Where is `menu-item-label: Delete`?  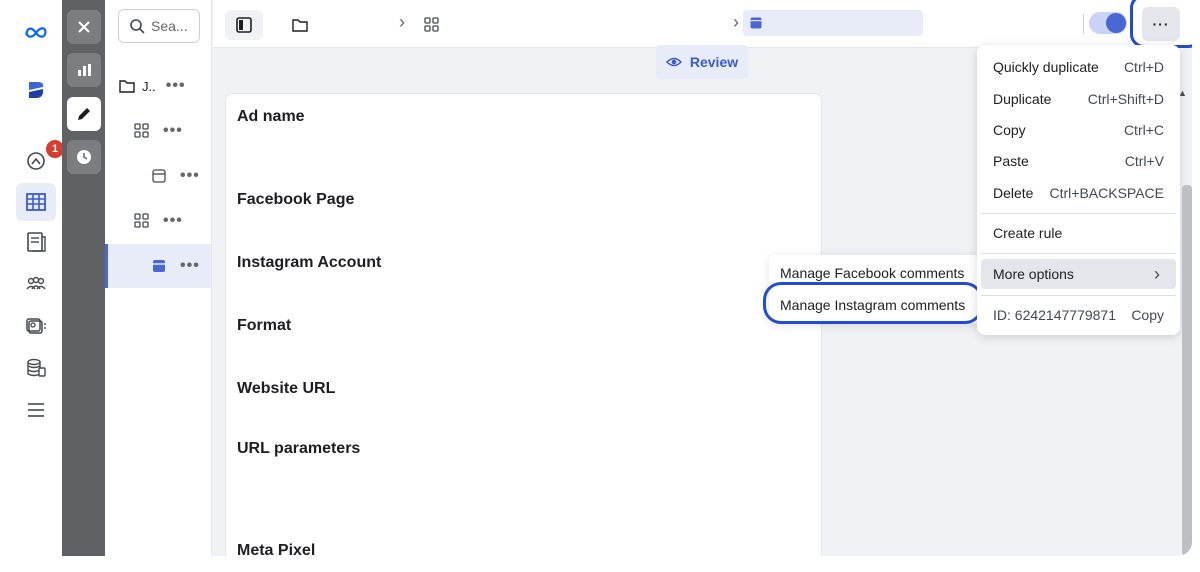 menu-item-label: Delete is located at coordinates (1013, 193).